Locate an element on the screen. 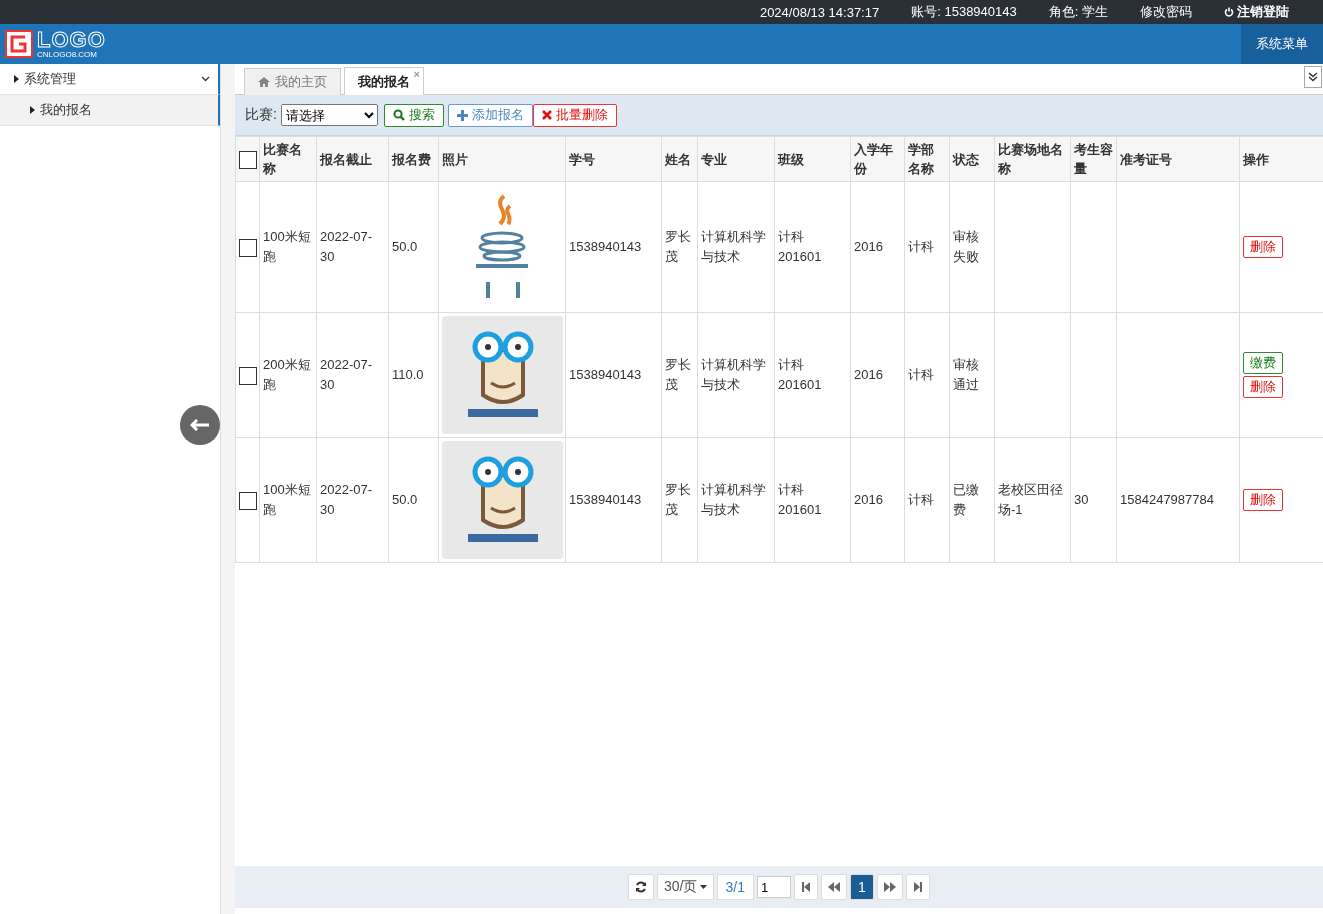 This screenshot has height=914, width=1323. page-size-dropdown: 30/页 is located at coordinates (685, 887).